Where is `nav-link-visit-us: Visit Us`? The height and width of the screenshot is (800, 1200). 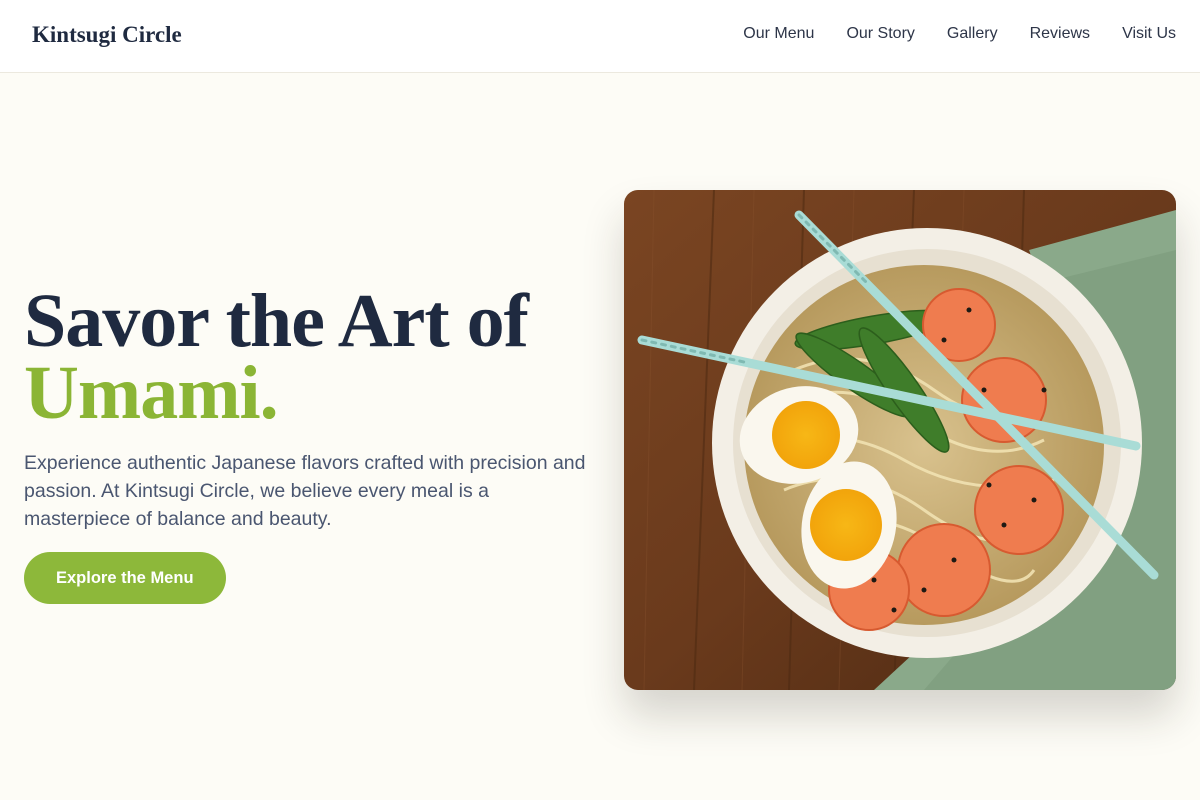 nav-link-visit-us: Visit Us is located at coordinates (1149, 34).